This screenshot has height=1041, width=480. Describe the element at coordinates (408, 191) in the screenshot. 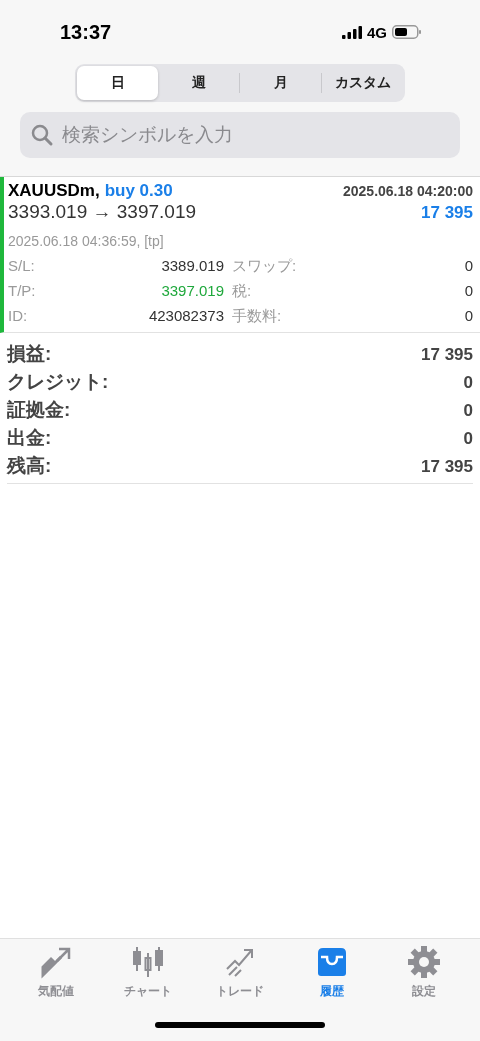

I see `open-time: 2025.06.18 04:20:00` at that location.